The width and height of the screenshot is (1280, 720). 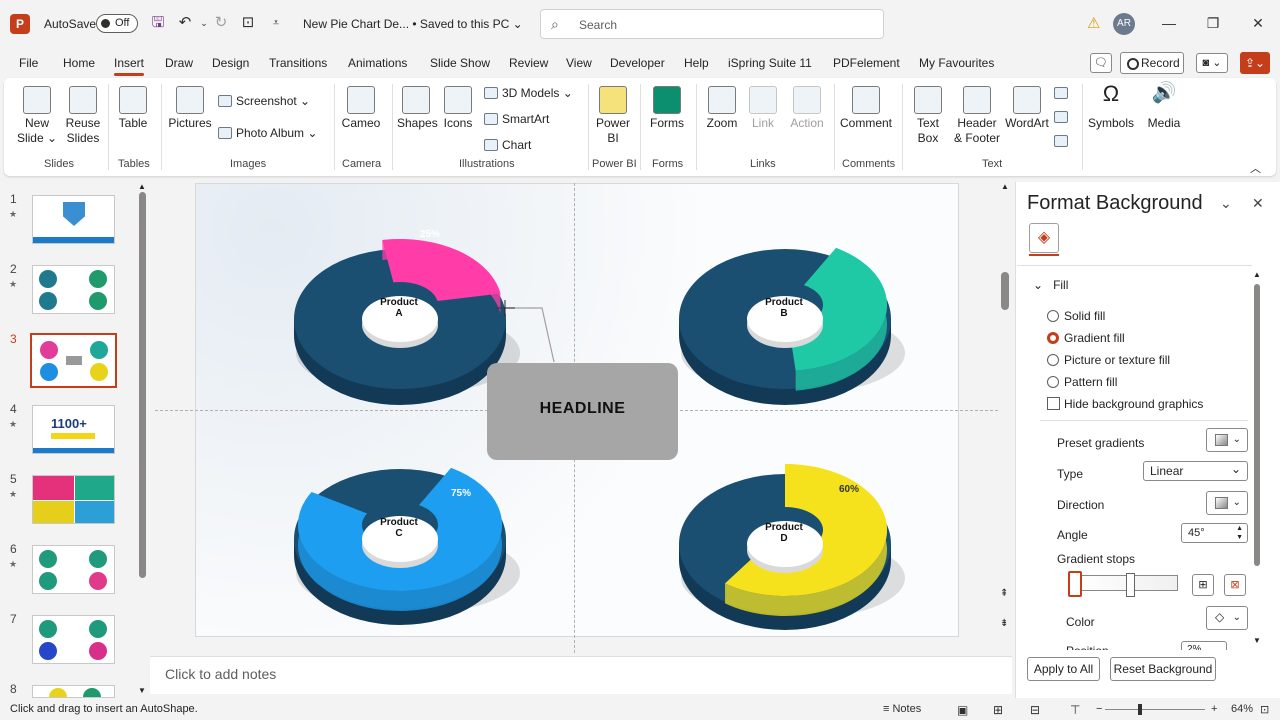 I want to click on search-input: ⌕ Search, so click(x=712, y=24).